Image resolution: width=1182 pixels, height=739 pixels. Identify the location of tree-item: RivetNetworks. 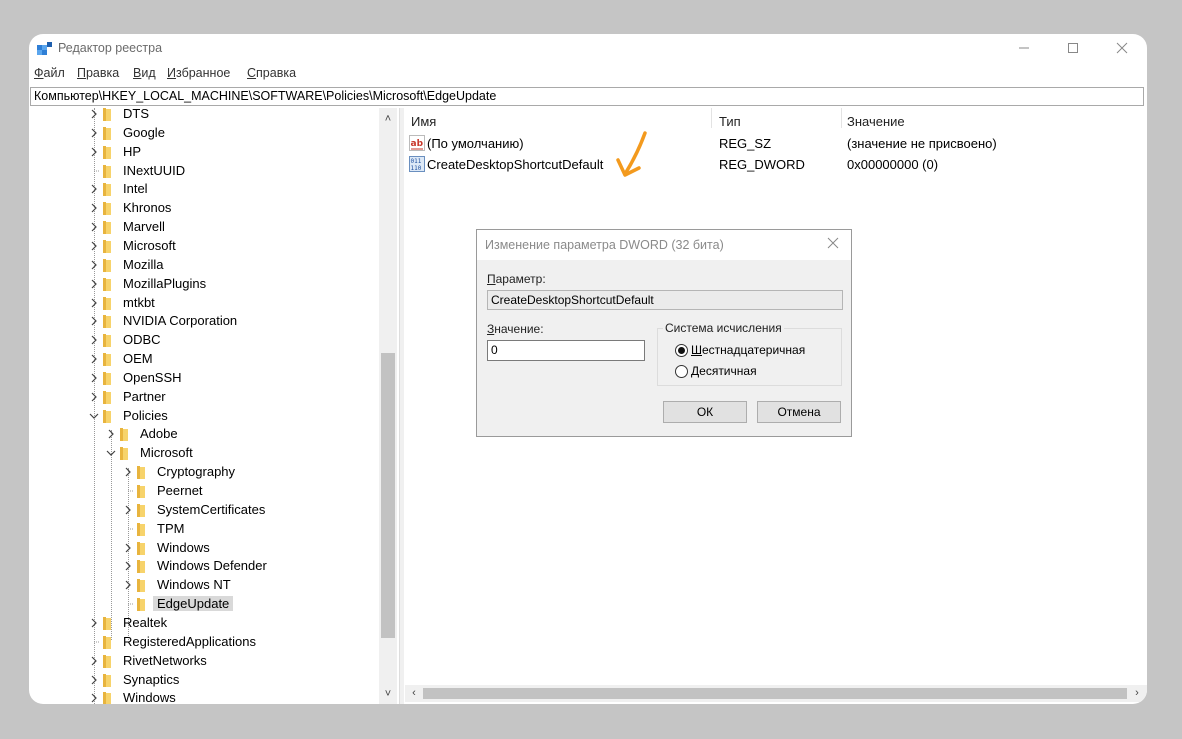
(209, 661).